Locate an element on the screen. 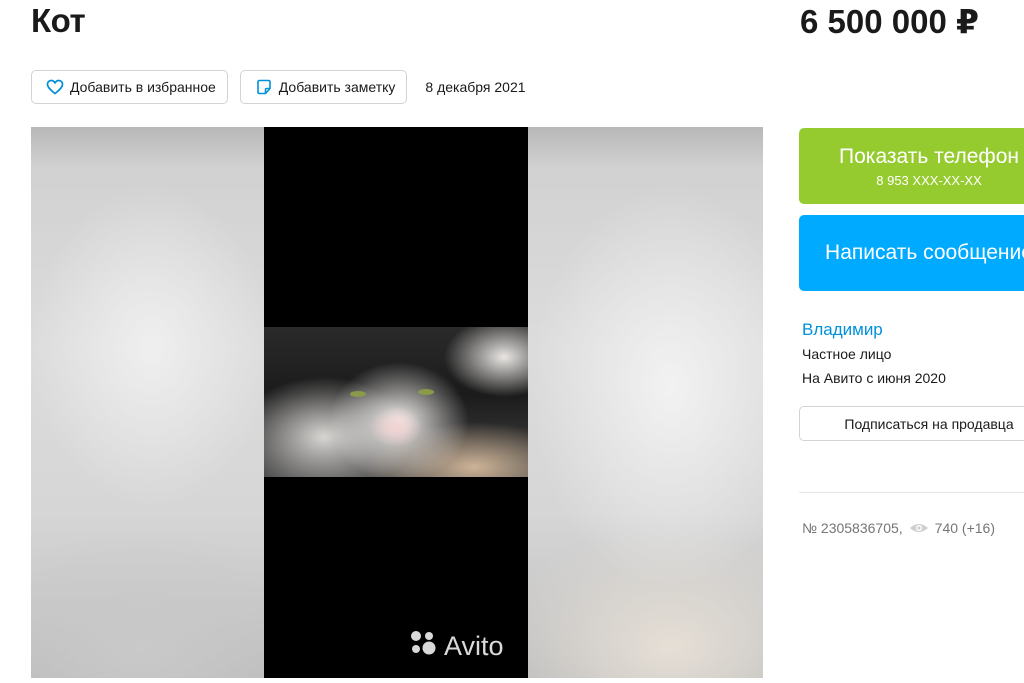 This screenshot has height=683, width=1024. divider is located at coordinates (911, 492).